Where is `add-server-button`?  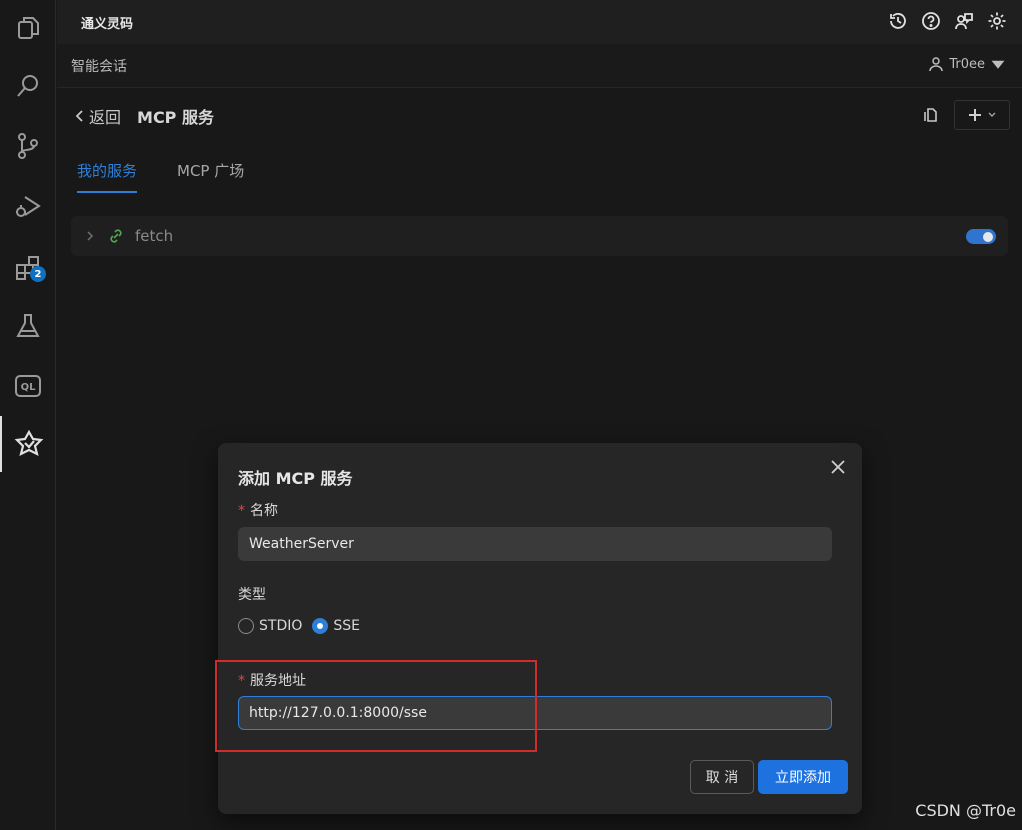 add-server-button is located at coordinates (982, 115).